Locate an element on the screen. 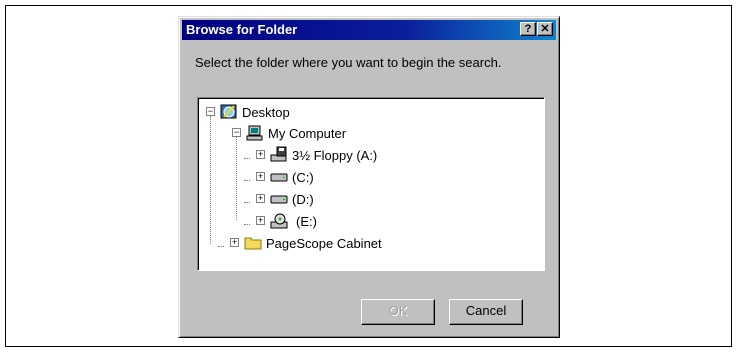 The width and height of the screenshot is (739, 352). floppy-drive-icon is located at coordinates (278, 154).